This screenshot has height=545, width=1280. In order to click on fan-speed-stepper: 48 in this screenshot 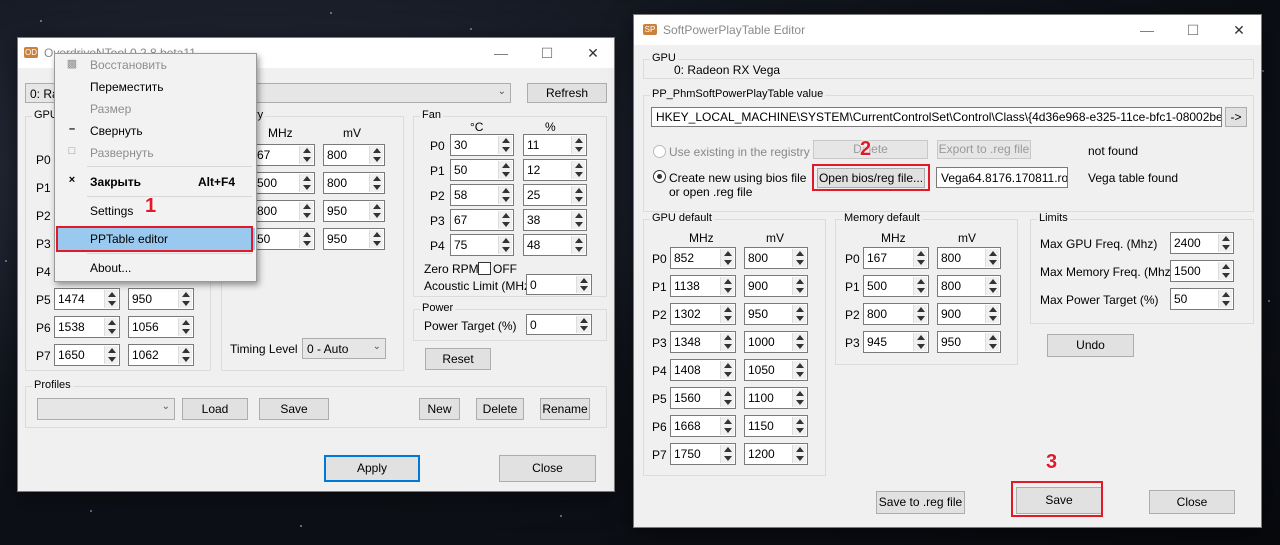, I will do `click(555, 245)`.